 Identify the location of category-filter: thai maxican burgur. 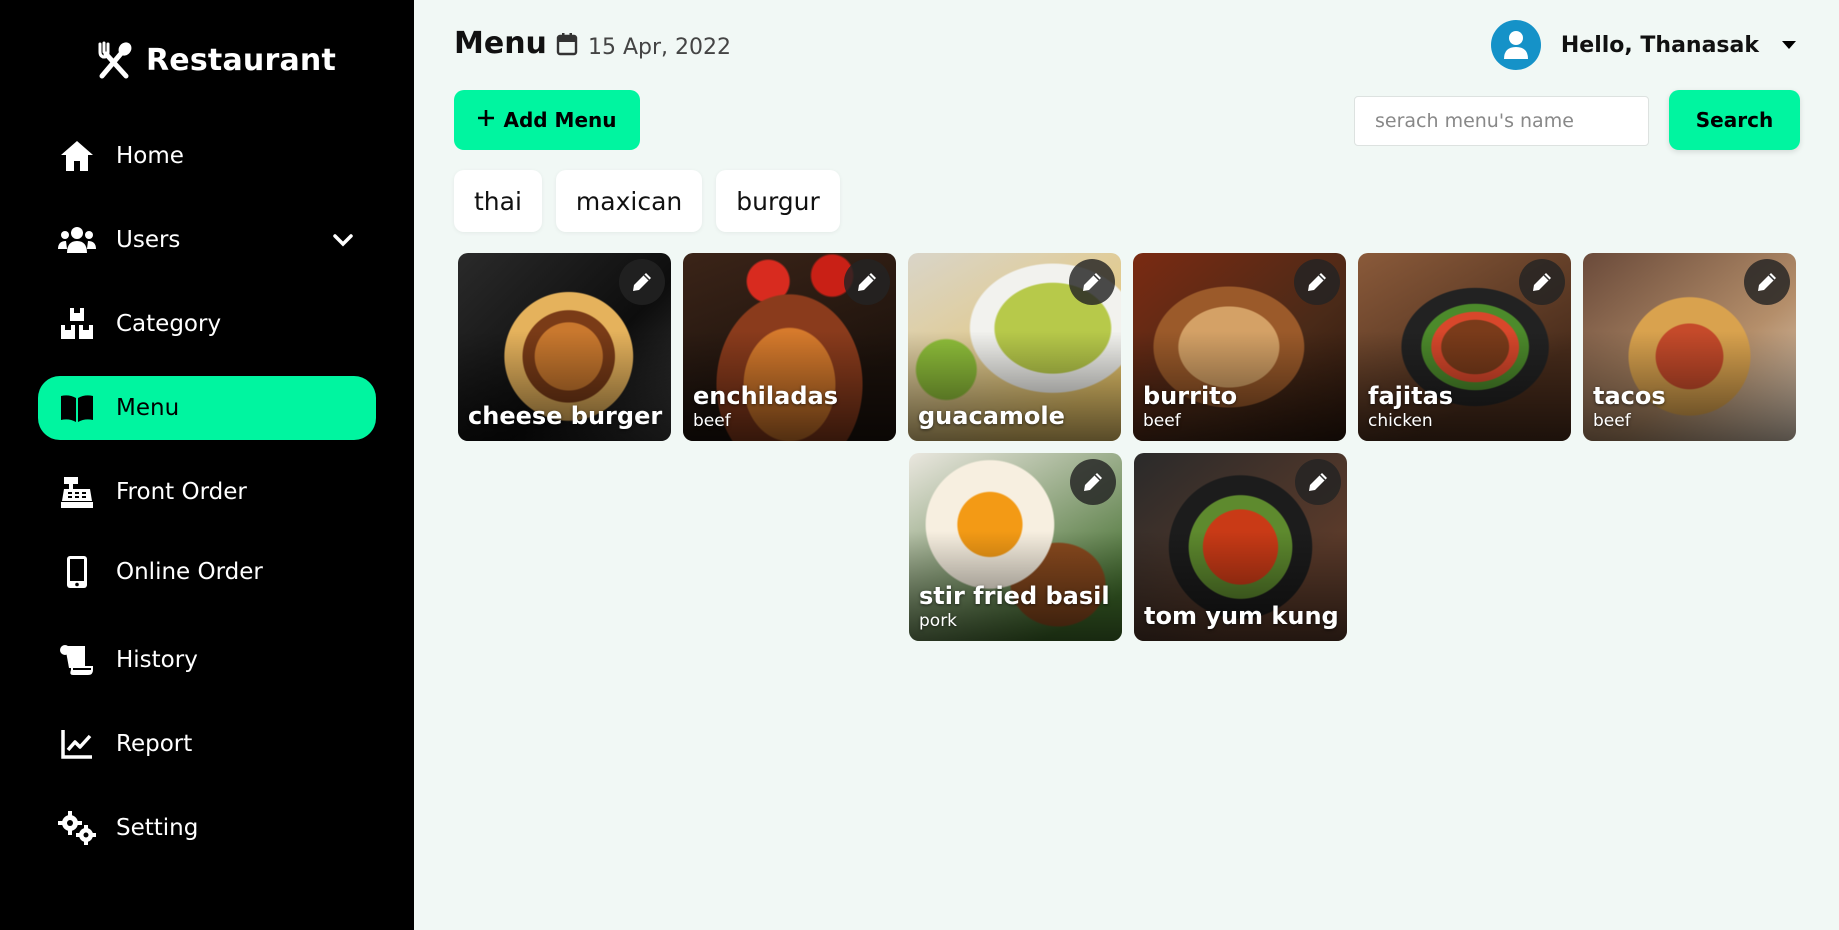
(647, 201).